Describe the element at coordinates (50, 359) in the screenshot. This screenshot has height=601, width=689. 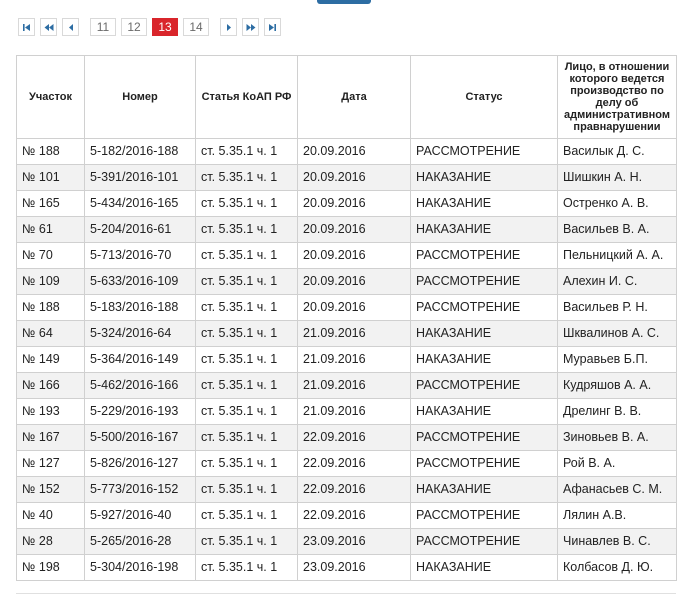
I see `cell-district: № 149` at that location.